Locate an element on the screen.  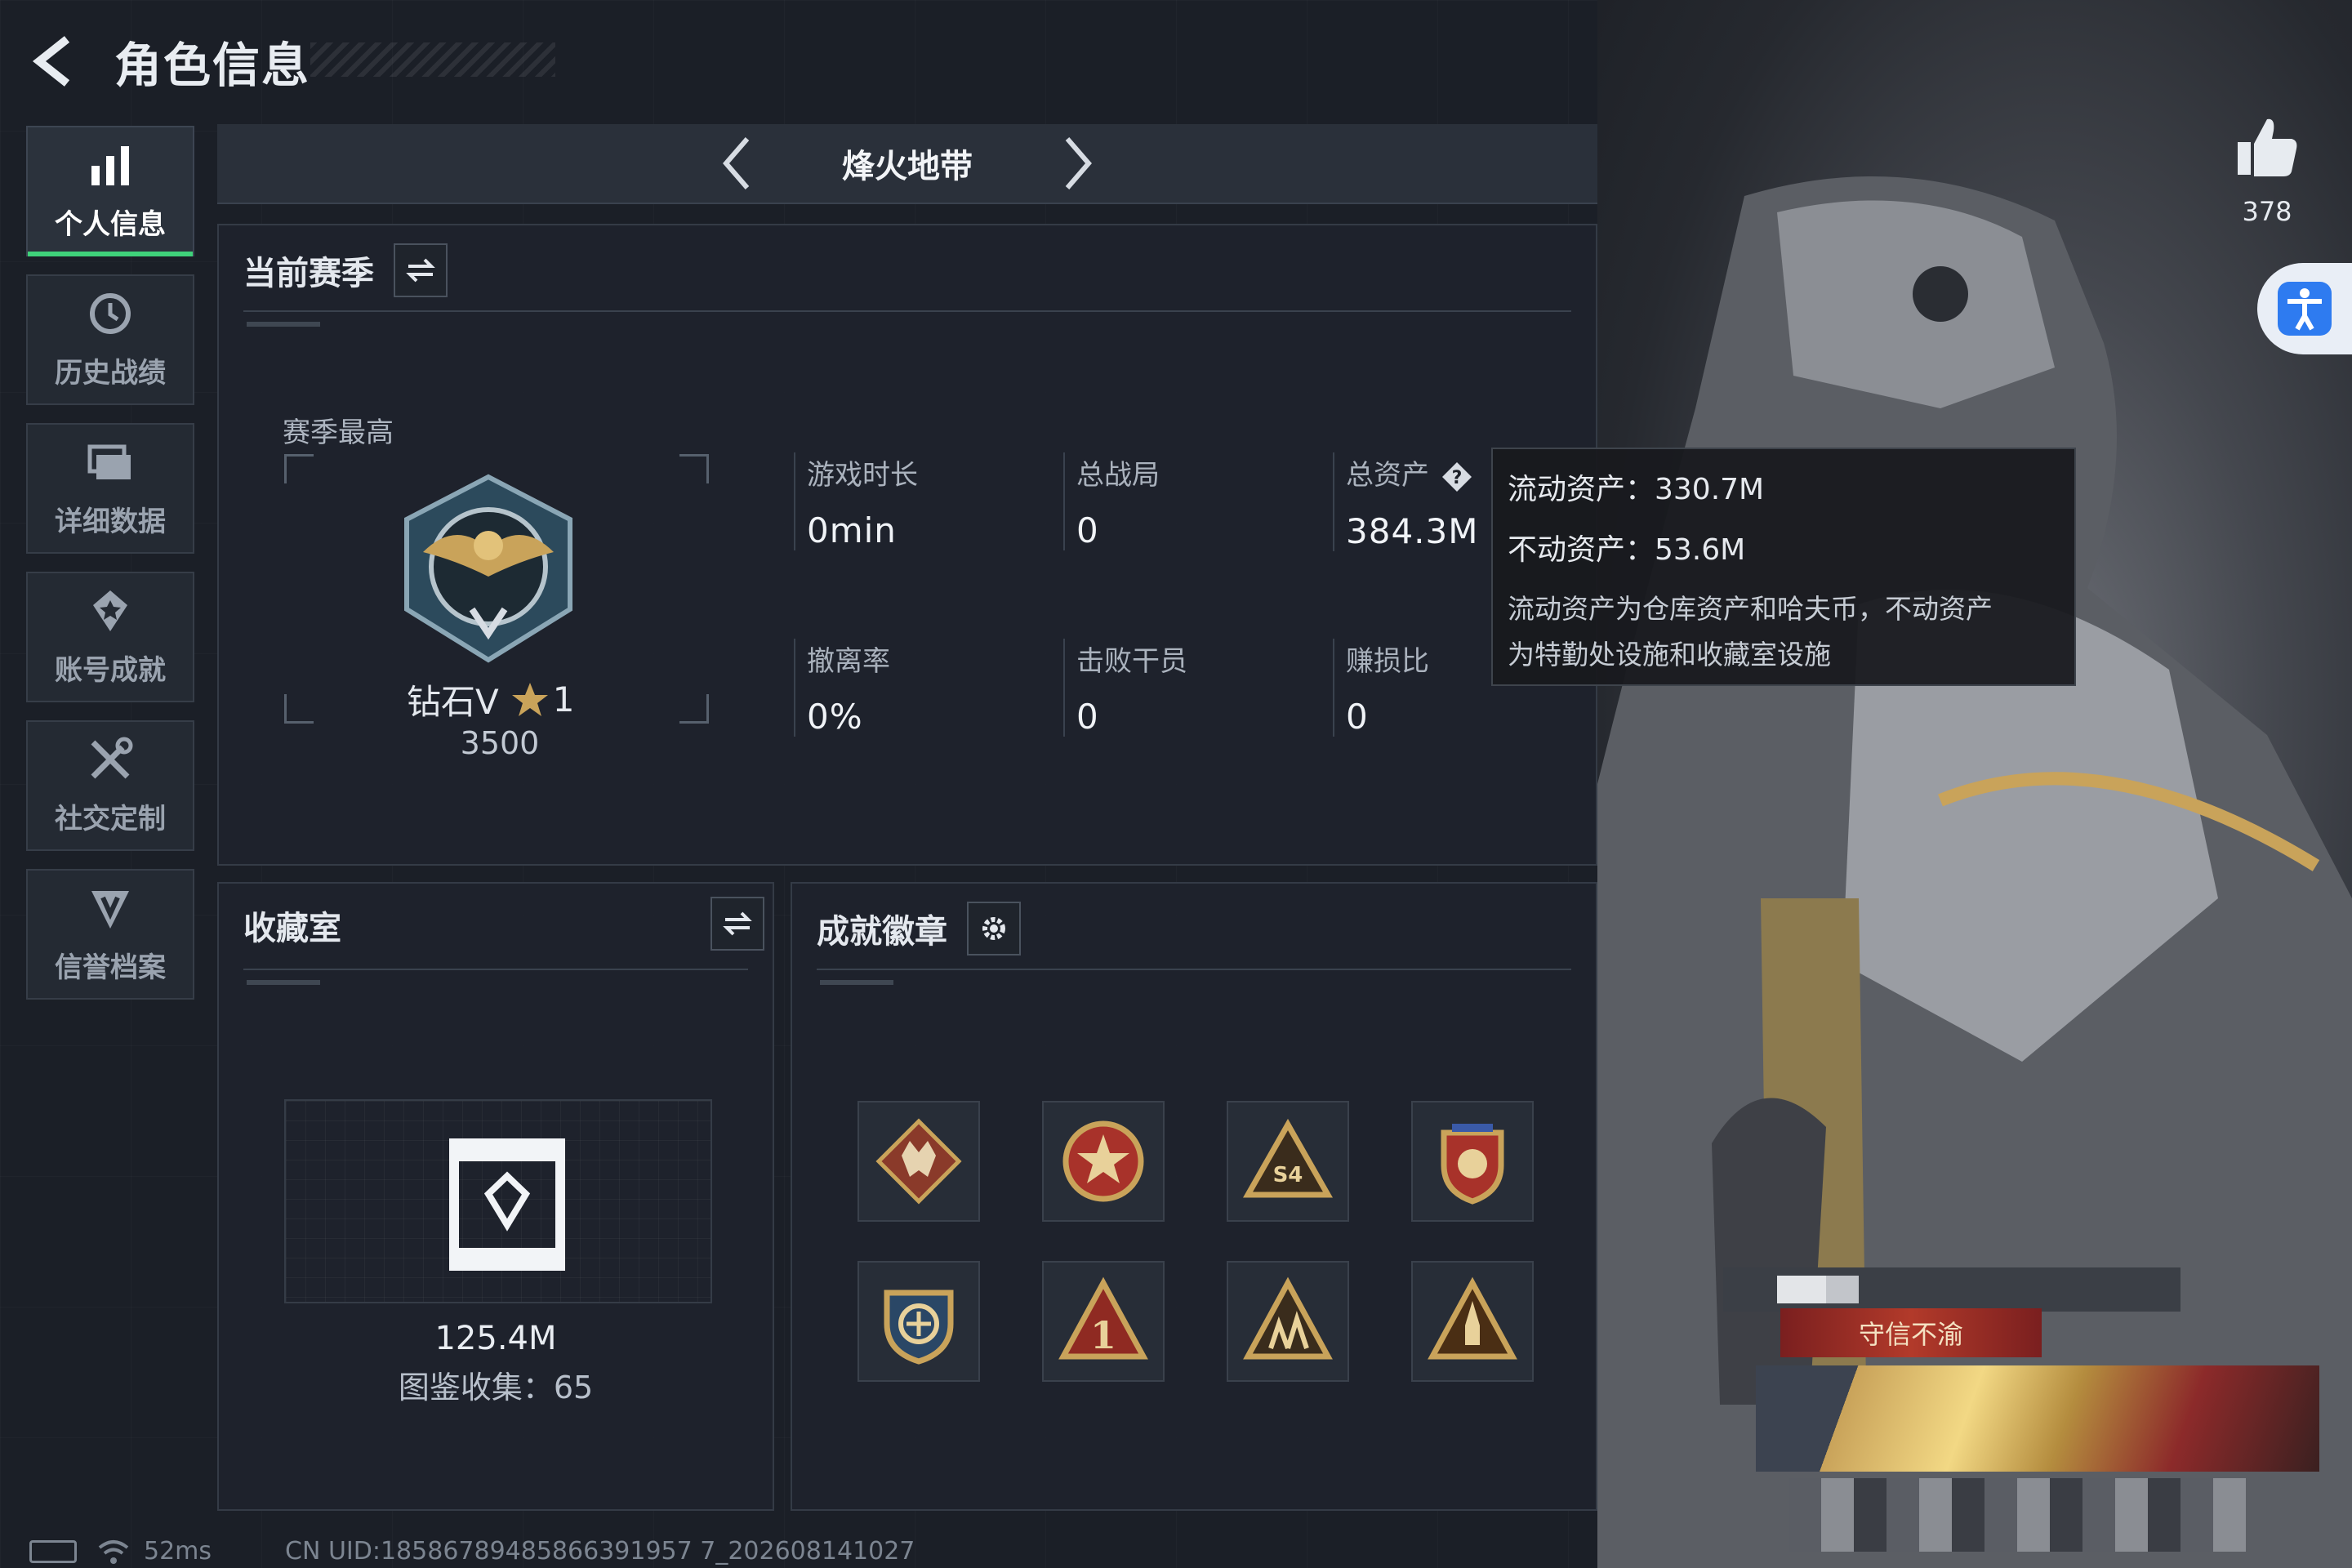
achievement-badge: S4 is located at coordinates (1288, 1161).